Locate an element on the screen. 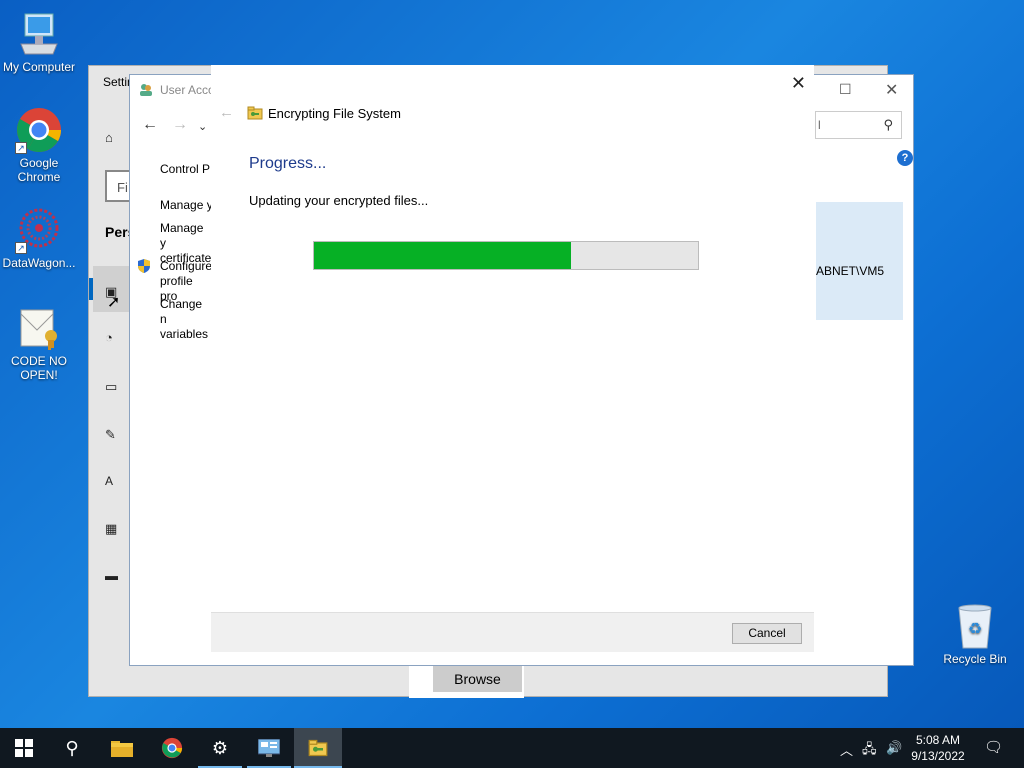 The width and height of the screenshot is (1024, 768). home-icon: ⌂ is located at coordinates (113, 137).